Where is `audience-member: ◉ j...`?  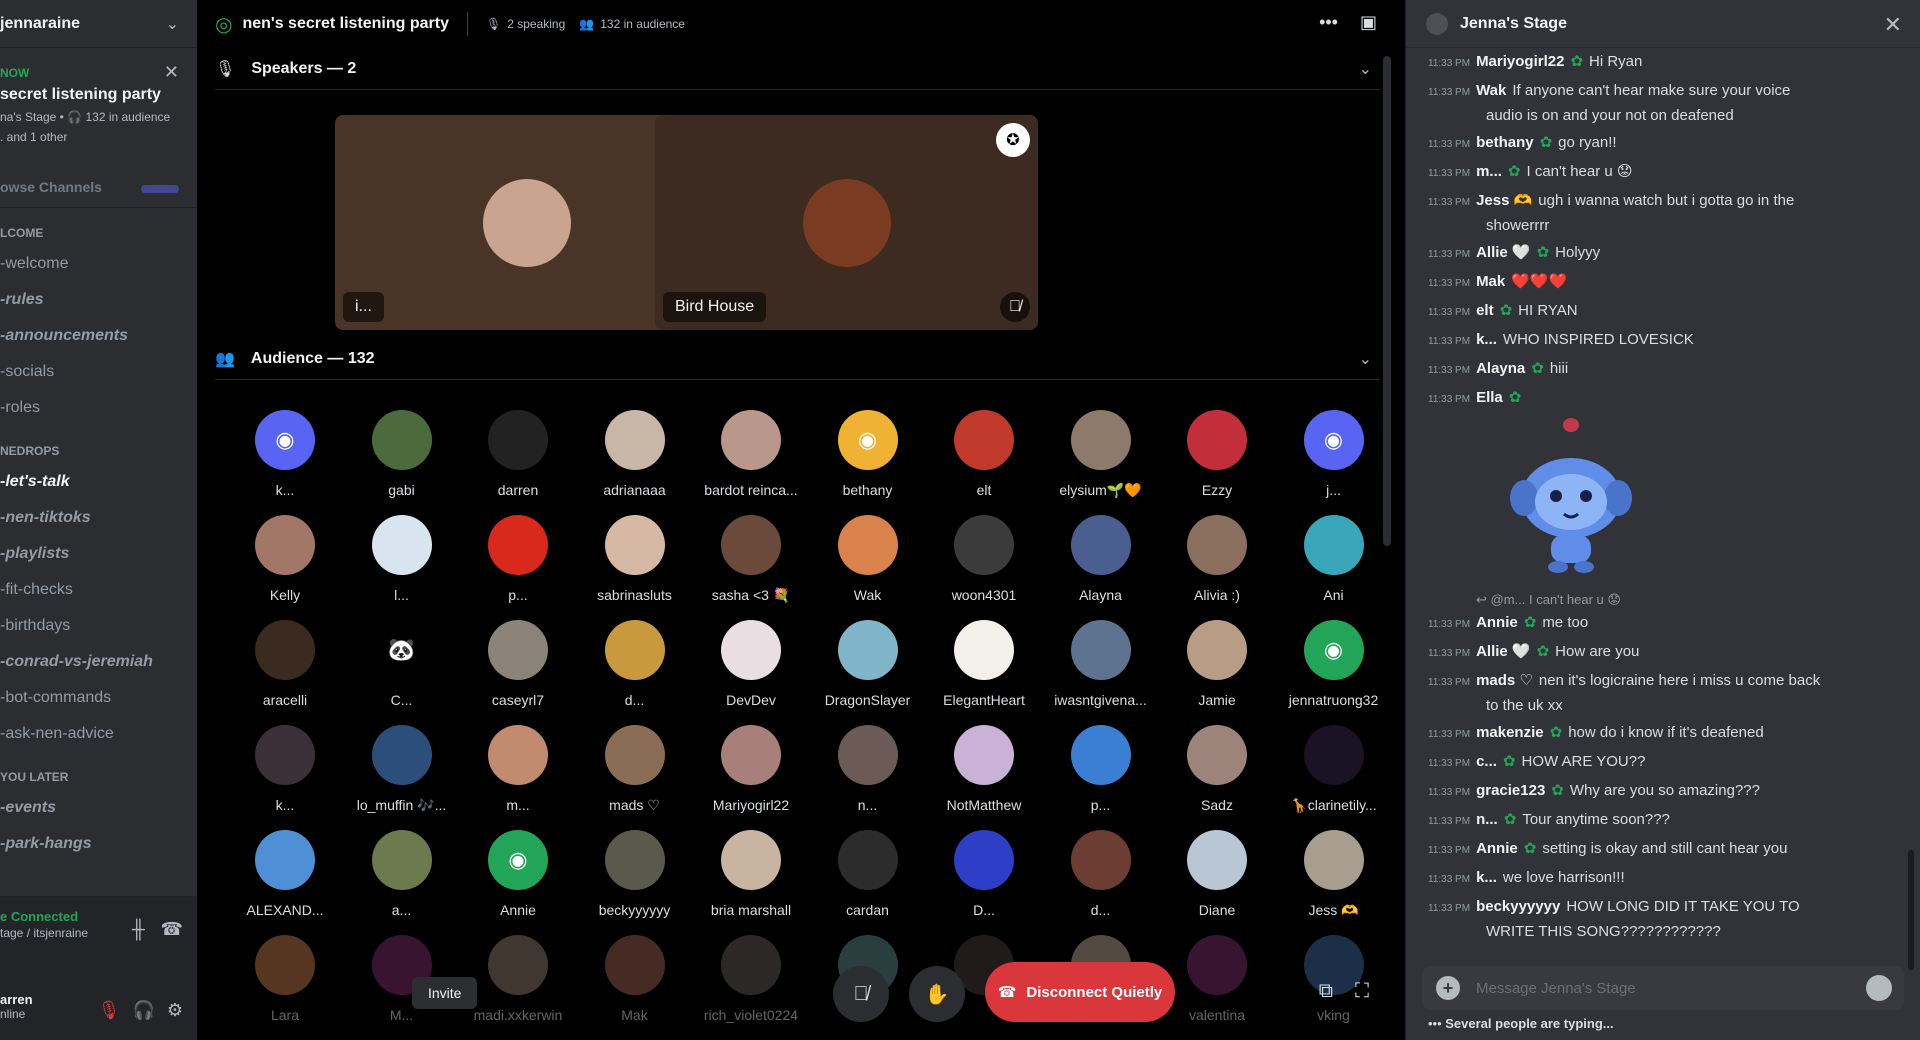 audience-member: ◉ j... is located at coordinates (1334, 460).